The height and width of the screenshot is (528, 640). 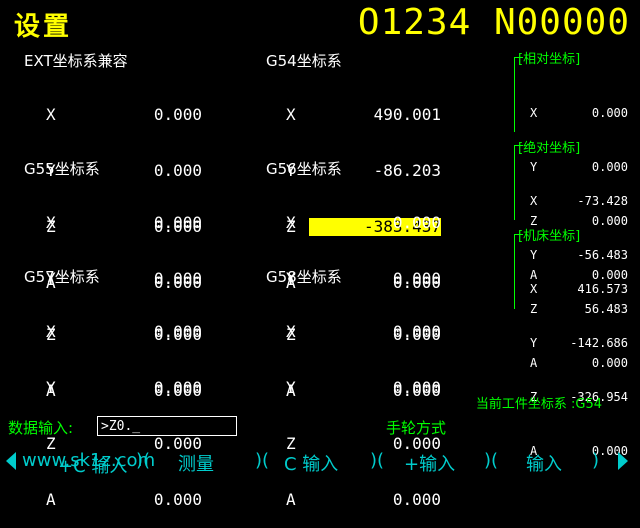 I want to click on coord-row: Y -142.686, so click(x=579, y=343).